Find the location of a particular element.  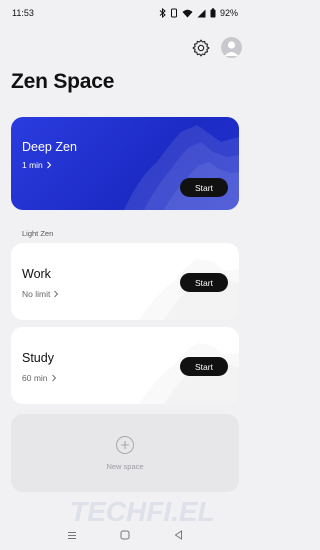

new-space-button: New space is located at coordinates (125, 453).